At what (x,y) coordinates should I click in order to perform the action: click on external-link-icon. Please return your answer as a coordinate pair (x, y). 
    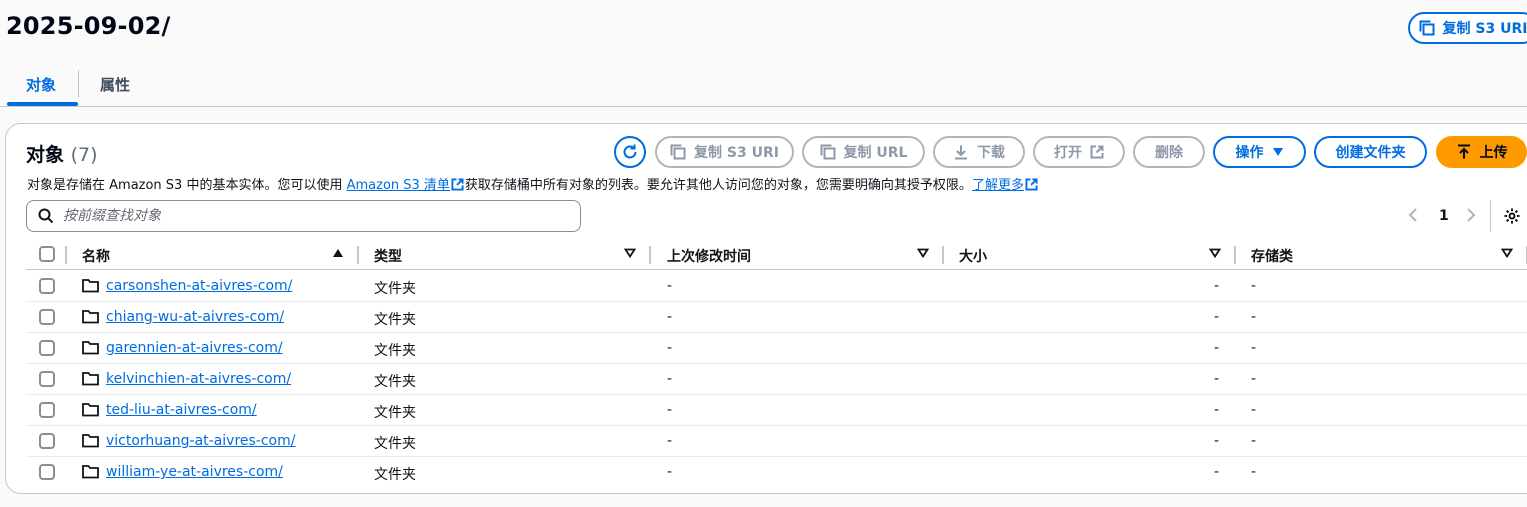
    Looking at the image, I should click on (1031, 184).